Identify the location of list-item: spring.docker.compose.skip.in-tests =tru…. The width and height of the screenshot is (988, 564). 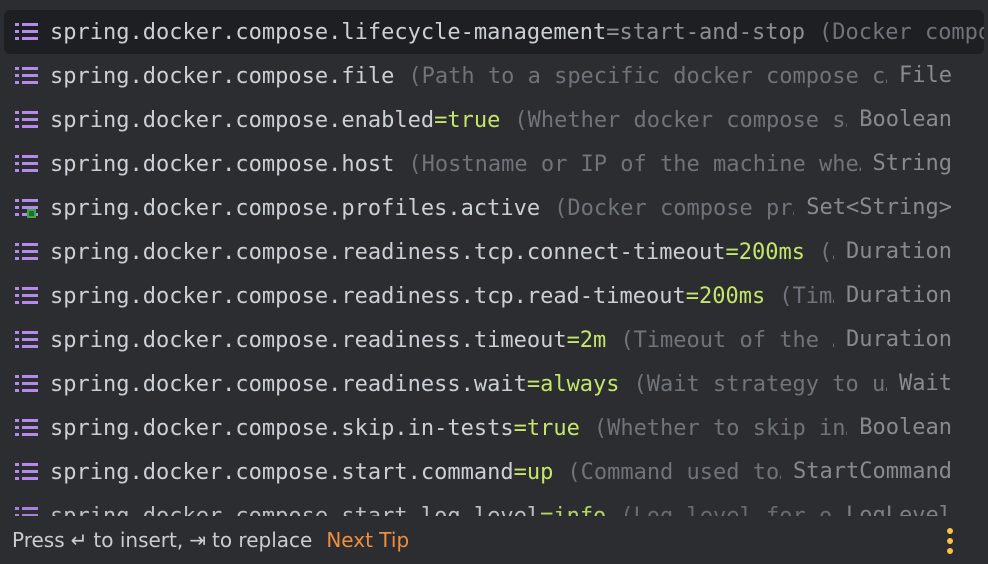
(494, 428).